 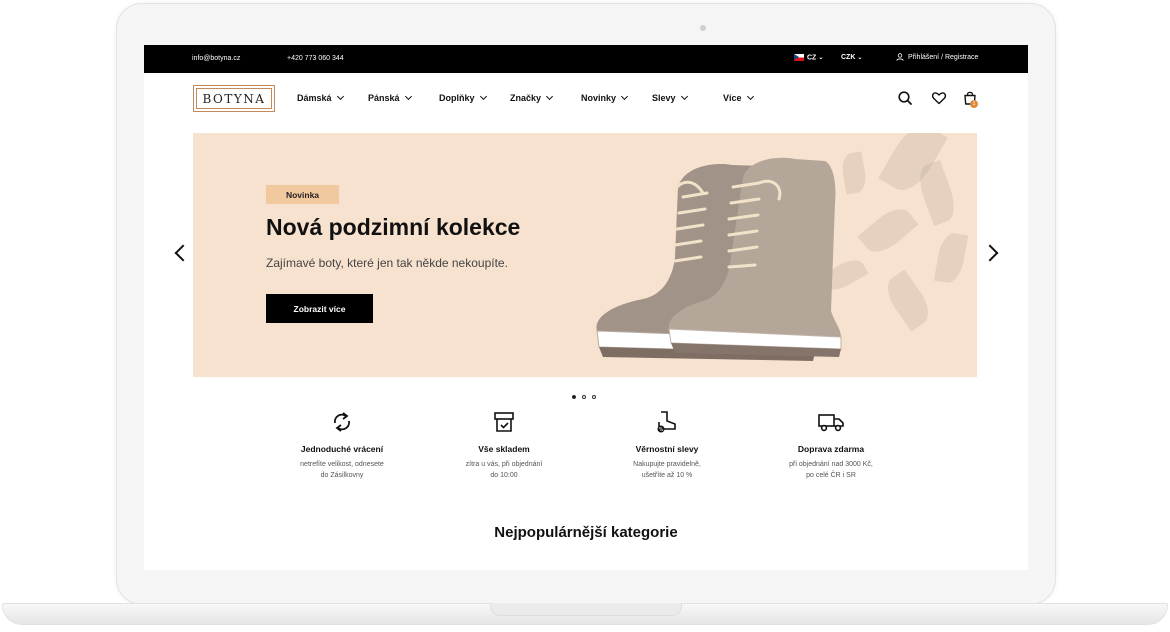 What do you see at coordinates (667, 475) in the screenshot?
I see `feature-line: ušetříte až 10 %` at bounding box center [667, 475].